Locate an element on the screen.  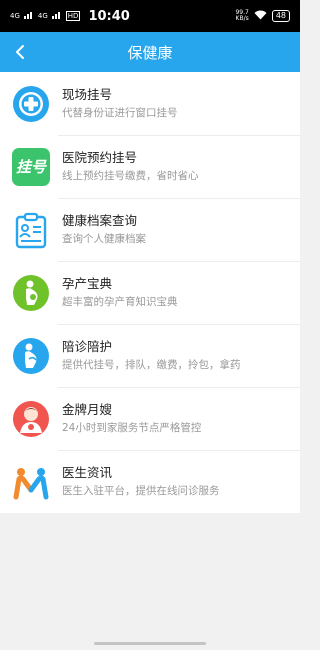
list-item-pregnancy-guide: 孕产宝典 超丰富的孕产育知识宝典 is located at coordinates (150, 292).